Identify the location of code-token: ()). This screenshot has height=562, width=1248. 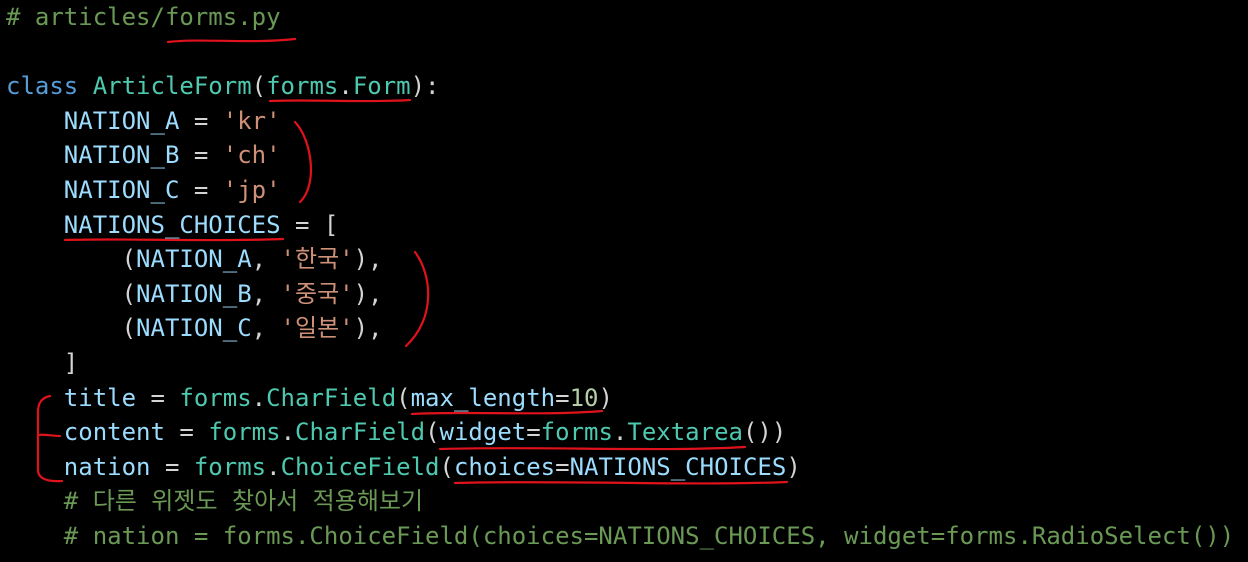
(764, 432).